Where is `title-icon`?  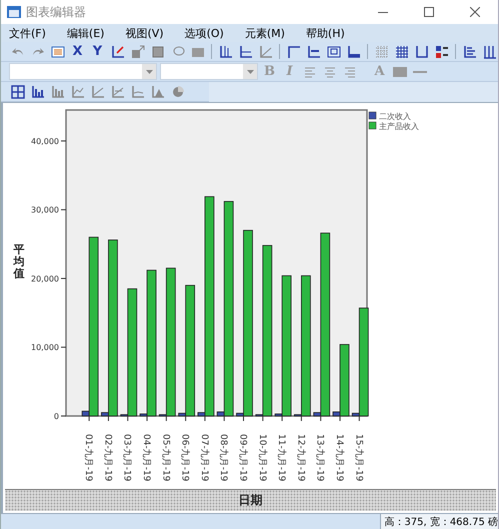 title-icon is located at coordinates (293, 51).